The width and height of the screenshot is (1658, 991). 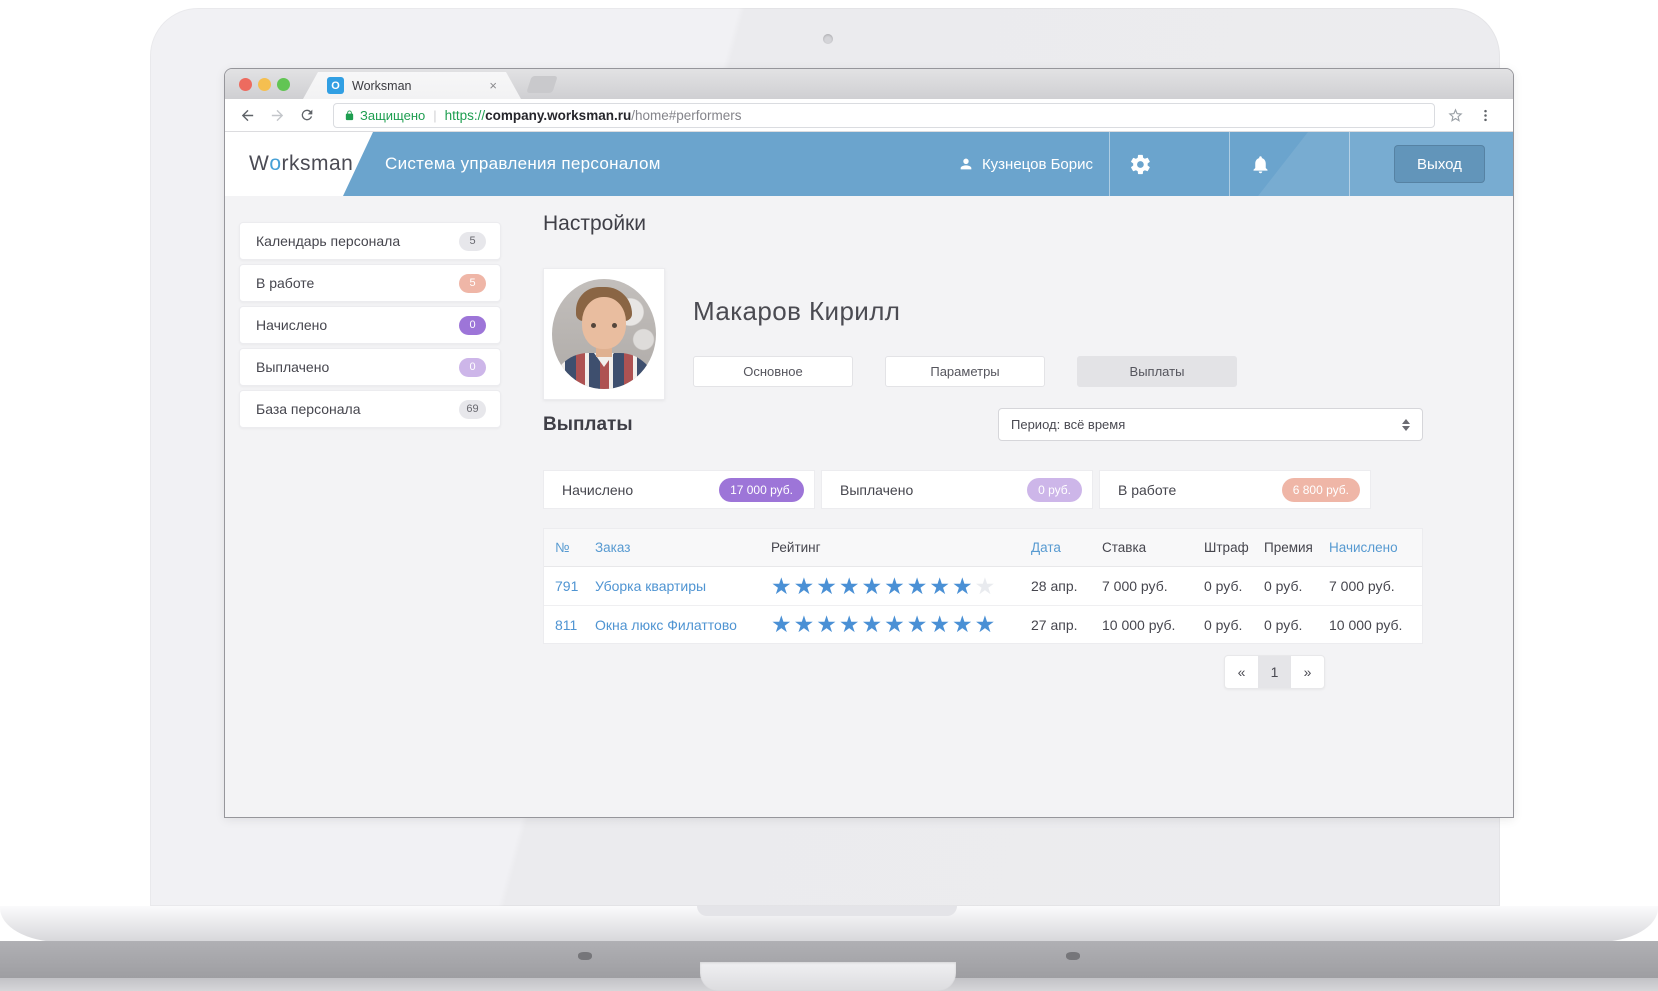 What do you see at coordinates (472, 367) in the screenshot?
I see `count-badge: 0` at bounding box center [472, 367].